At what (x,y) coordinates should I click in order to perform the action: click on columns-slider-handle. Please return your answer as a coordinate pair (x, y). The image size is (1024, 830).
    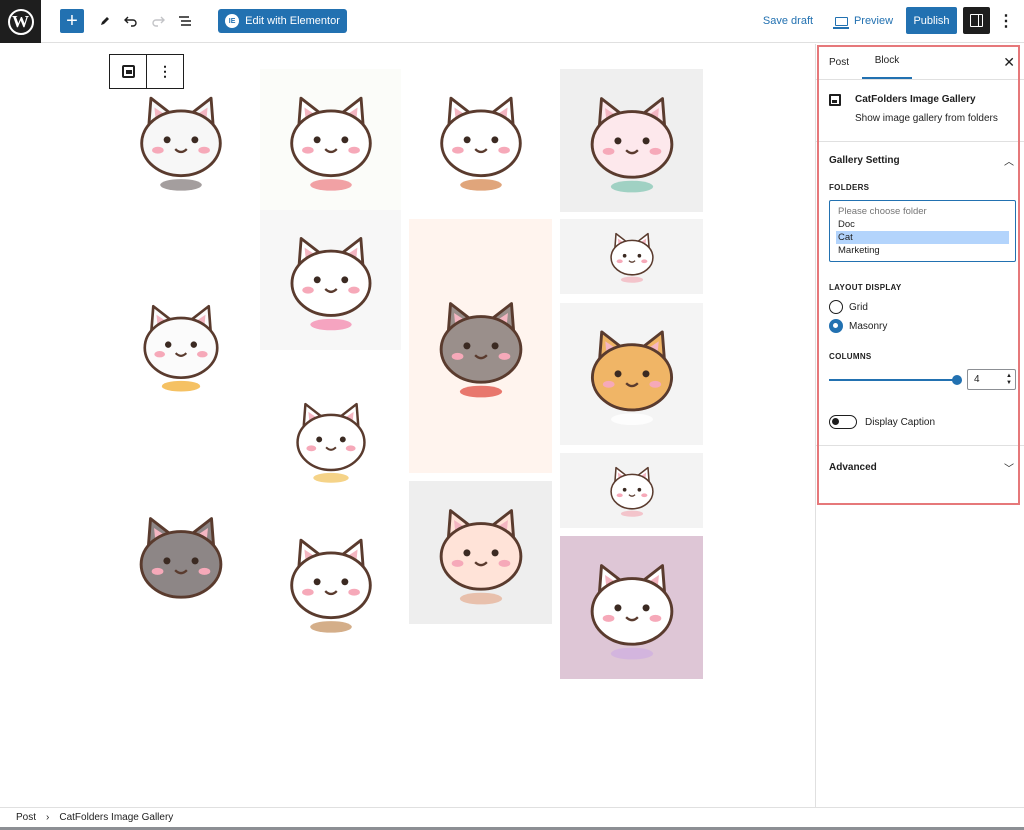
    Looking at the image, I should click on (957, 380).